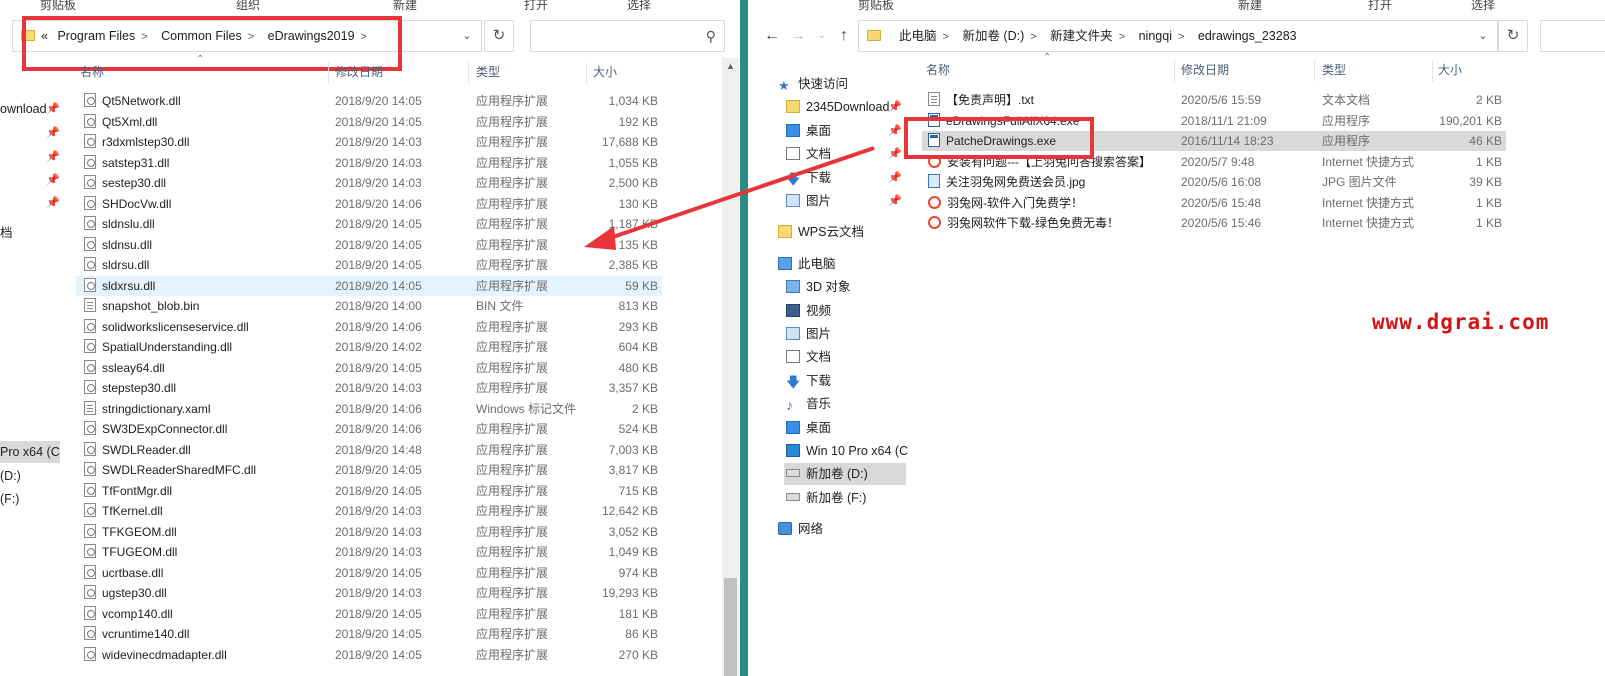 This screenshot has width=1605, height=676. What do you see at coordinates (512, 552) in the screenshot?
I see `file-type-cell: 应用程序扩展` at bounding box center [512, 552].